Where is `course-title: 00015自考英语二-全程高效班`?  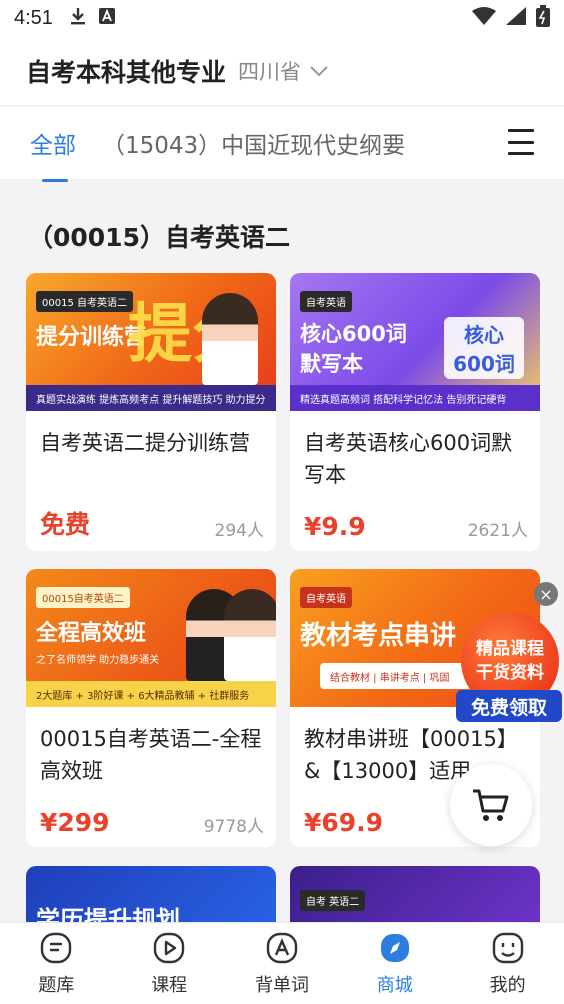
course-title: 00015自考英语二-全程高效班 is located at coordinates (151, 755).